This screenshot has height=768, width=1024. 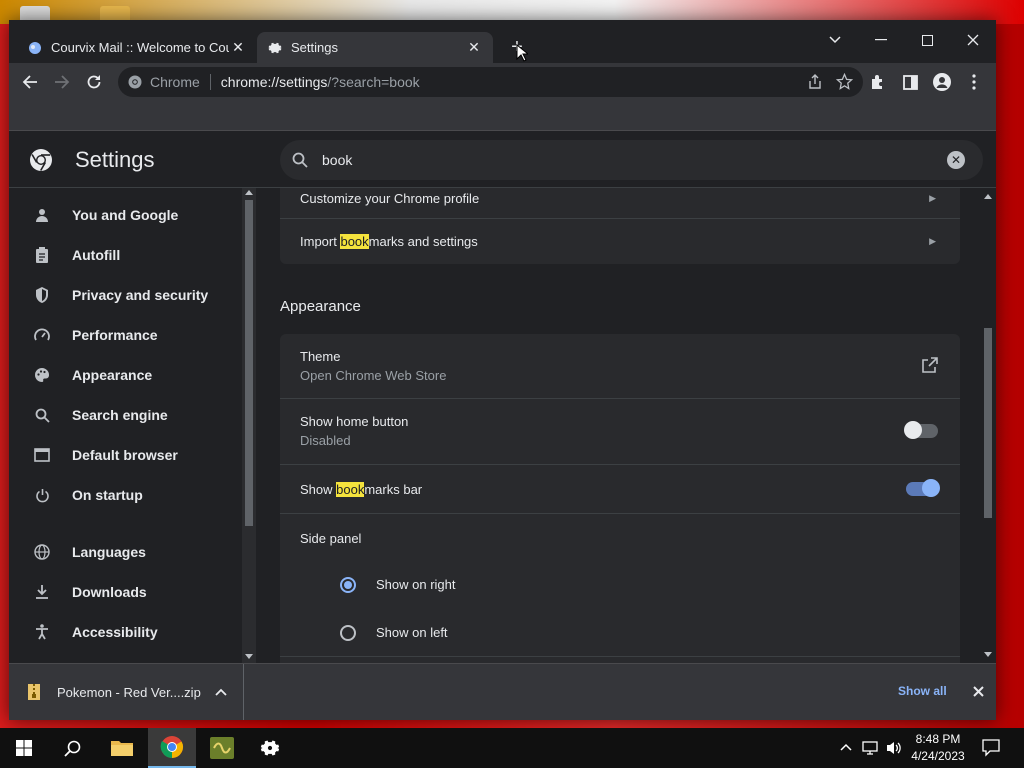 I want to click on forward-button, so click(x=62, y=82).